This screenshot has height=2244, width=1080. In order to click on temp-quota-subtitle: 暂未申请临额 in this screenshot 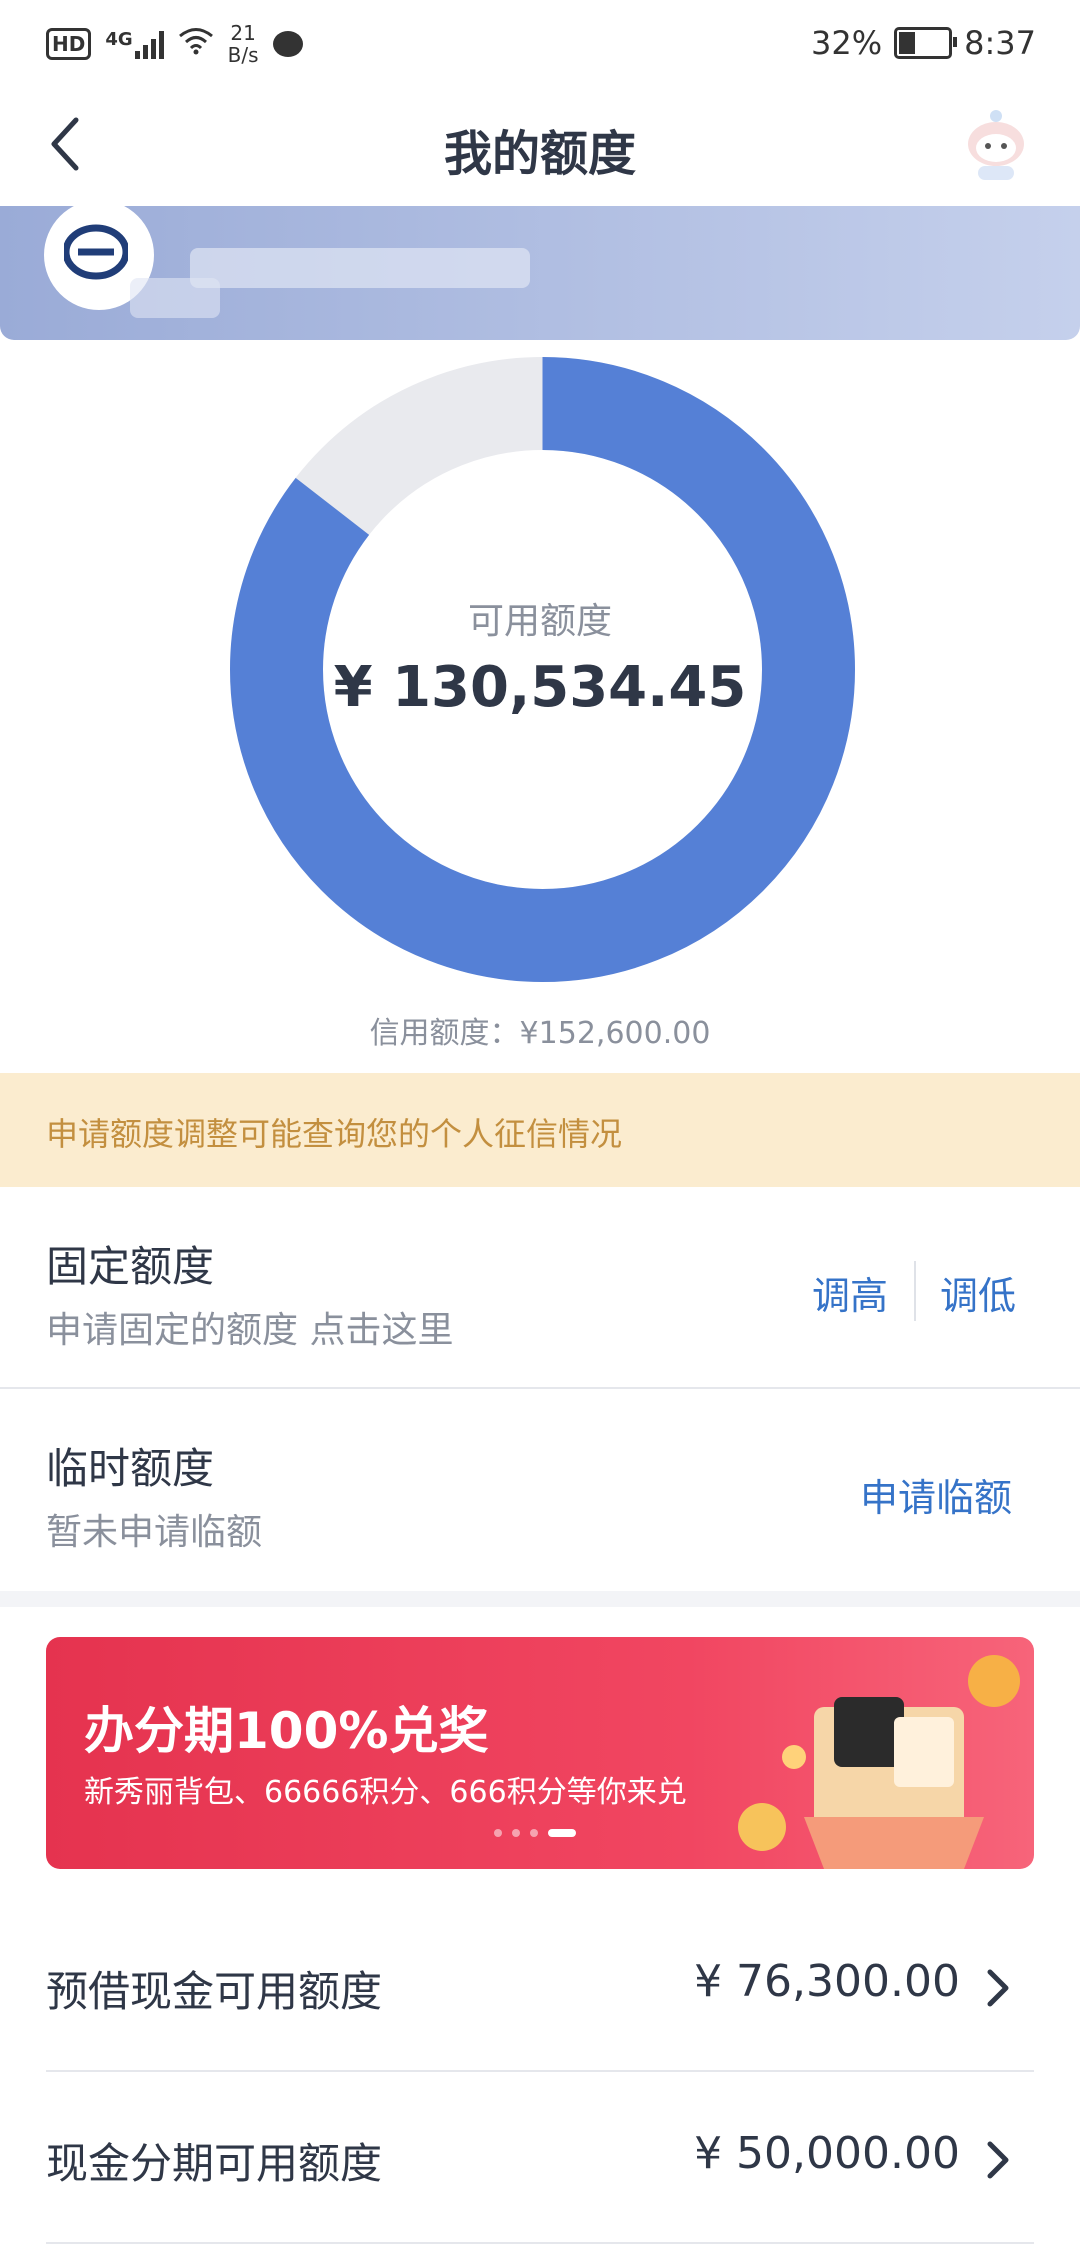, I will do `click(154, 1532)`.